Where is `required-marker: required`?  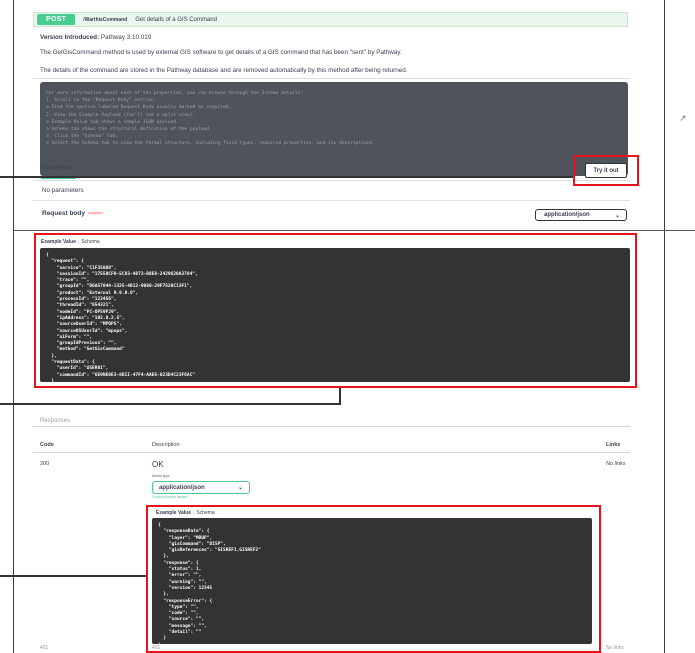
required-marker: required is located at coordinates (95, 212).